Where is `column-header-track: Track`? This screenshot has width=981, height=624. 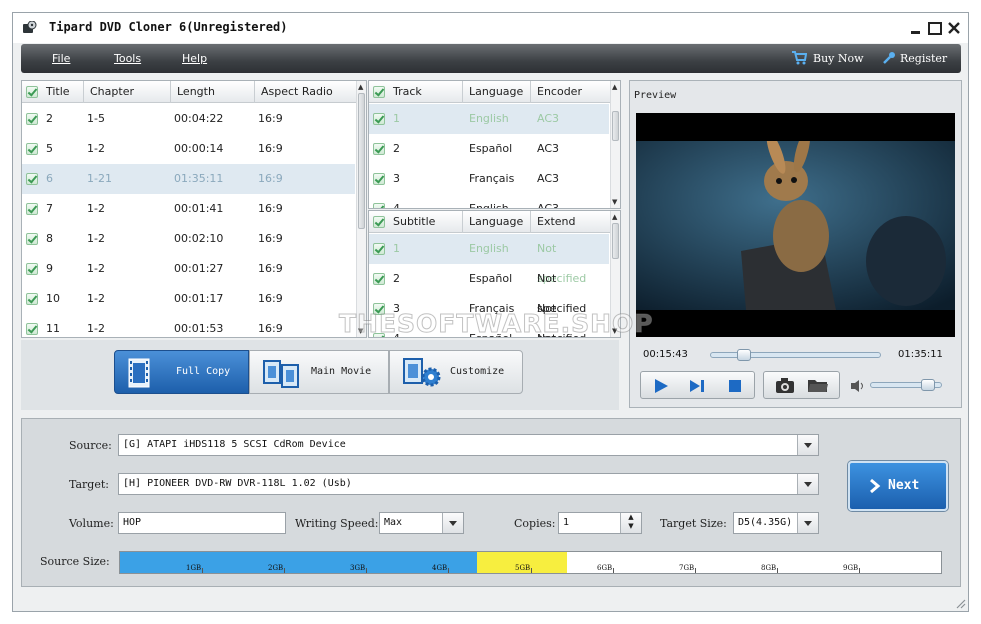
column-header-track: Track is located at coordinates (425, 92).